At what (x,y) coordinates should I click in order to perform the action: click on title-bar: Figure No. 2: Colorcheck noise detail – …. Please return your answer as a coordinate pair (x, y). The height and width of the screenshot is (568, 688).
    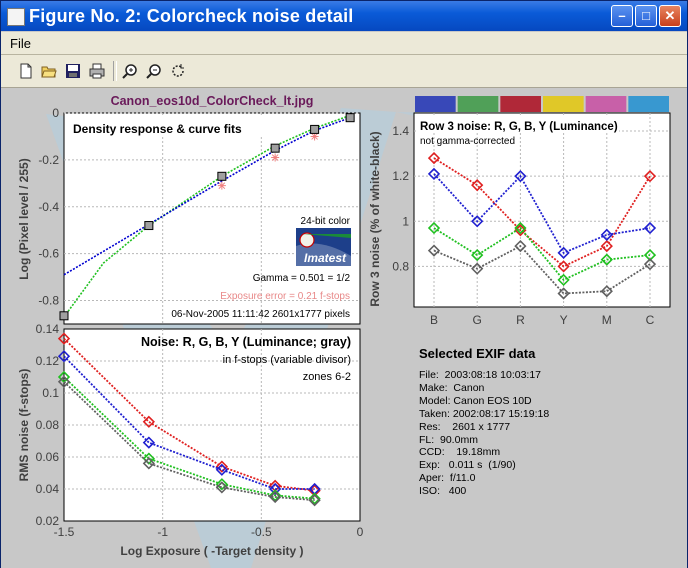
    Looking at the image, I should click on (344, 16).